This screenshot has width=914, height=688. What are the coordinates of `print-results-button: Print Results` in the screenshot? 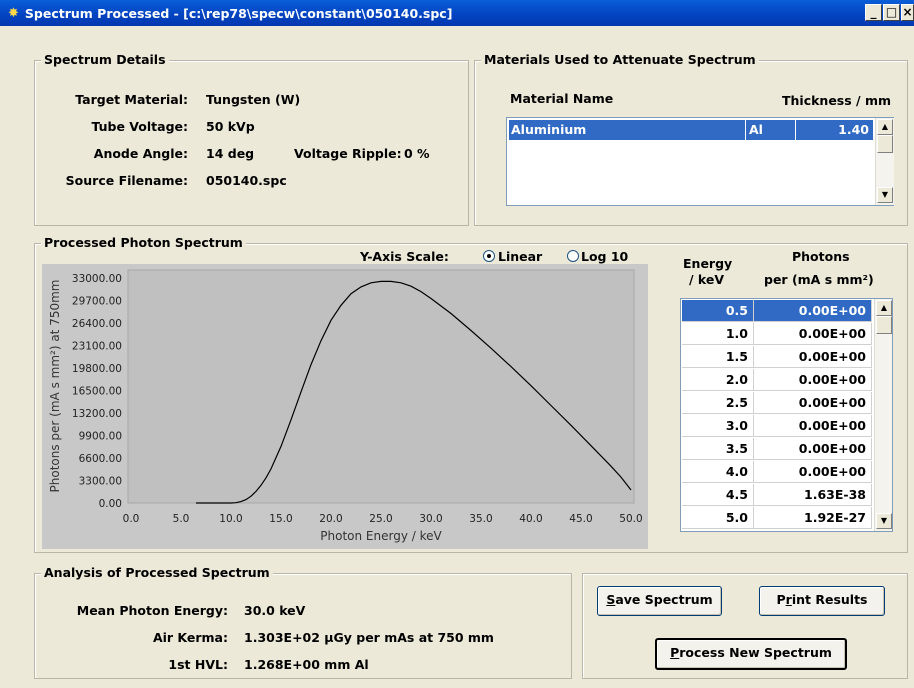 It's located at (822, 601).